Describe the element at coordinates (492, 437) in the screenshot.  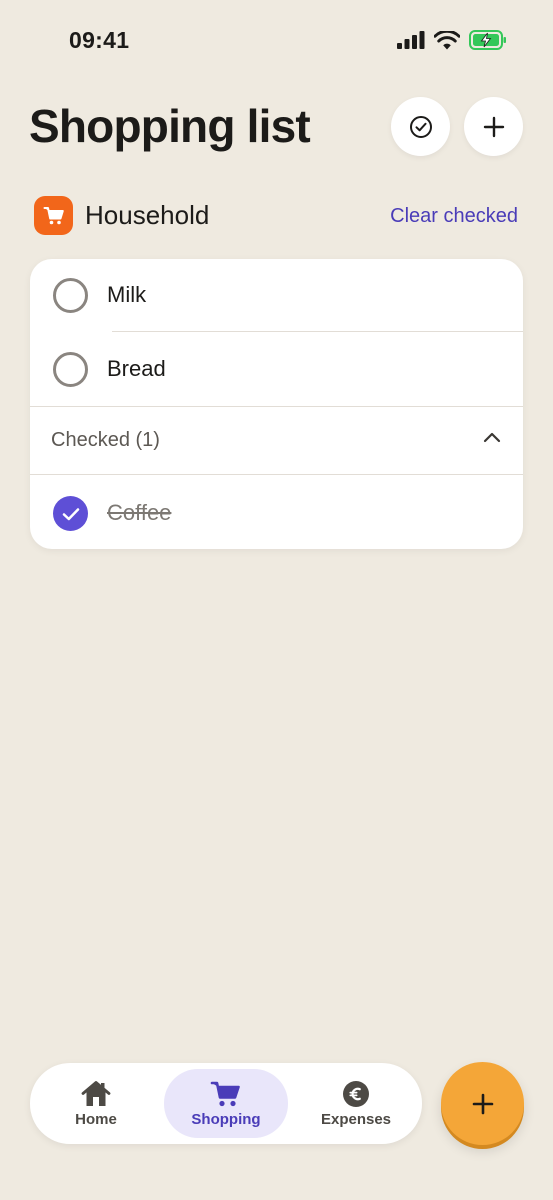
I see `chevron-up-icon` at that location.